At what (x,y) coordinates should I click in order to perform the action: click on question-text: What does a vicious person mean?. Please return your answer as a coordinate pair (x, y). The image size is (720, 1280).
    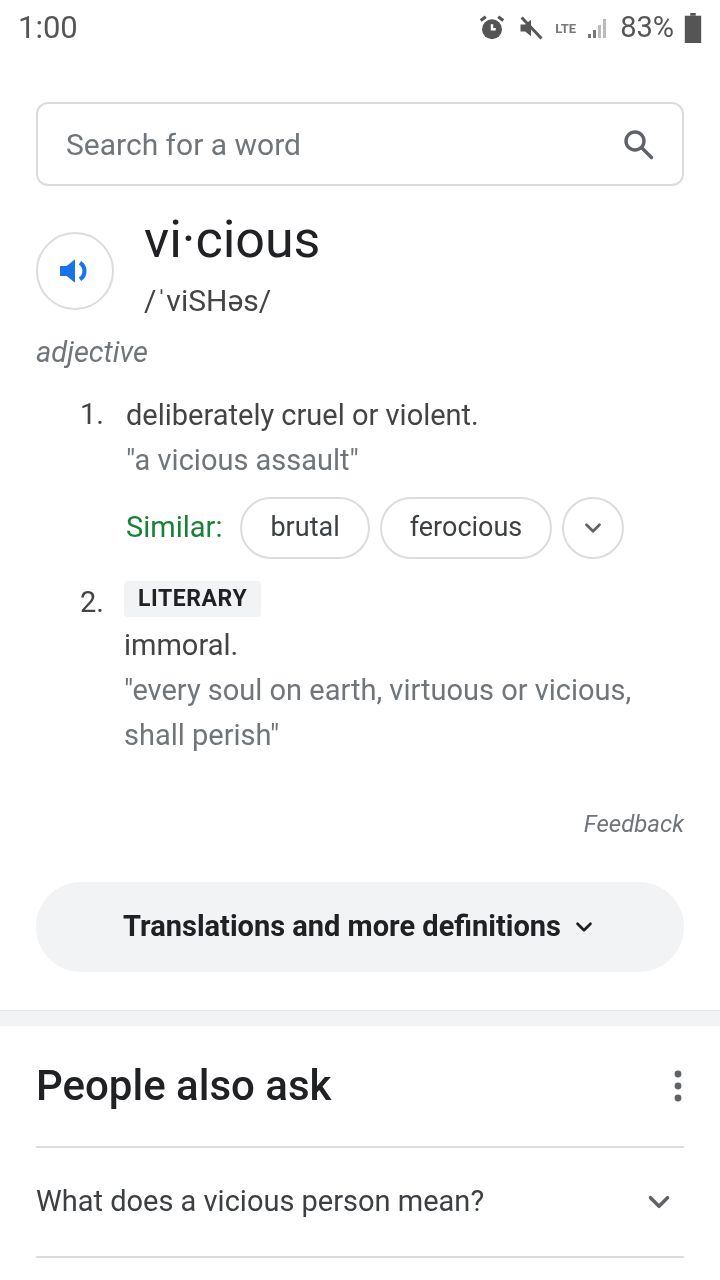
    Looking at the image, I should click on (260, 1201).